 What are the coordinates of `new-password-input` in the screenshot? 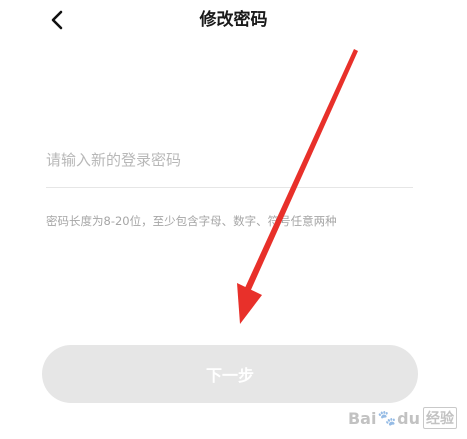 It's located at (229, 160).